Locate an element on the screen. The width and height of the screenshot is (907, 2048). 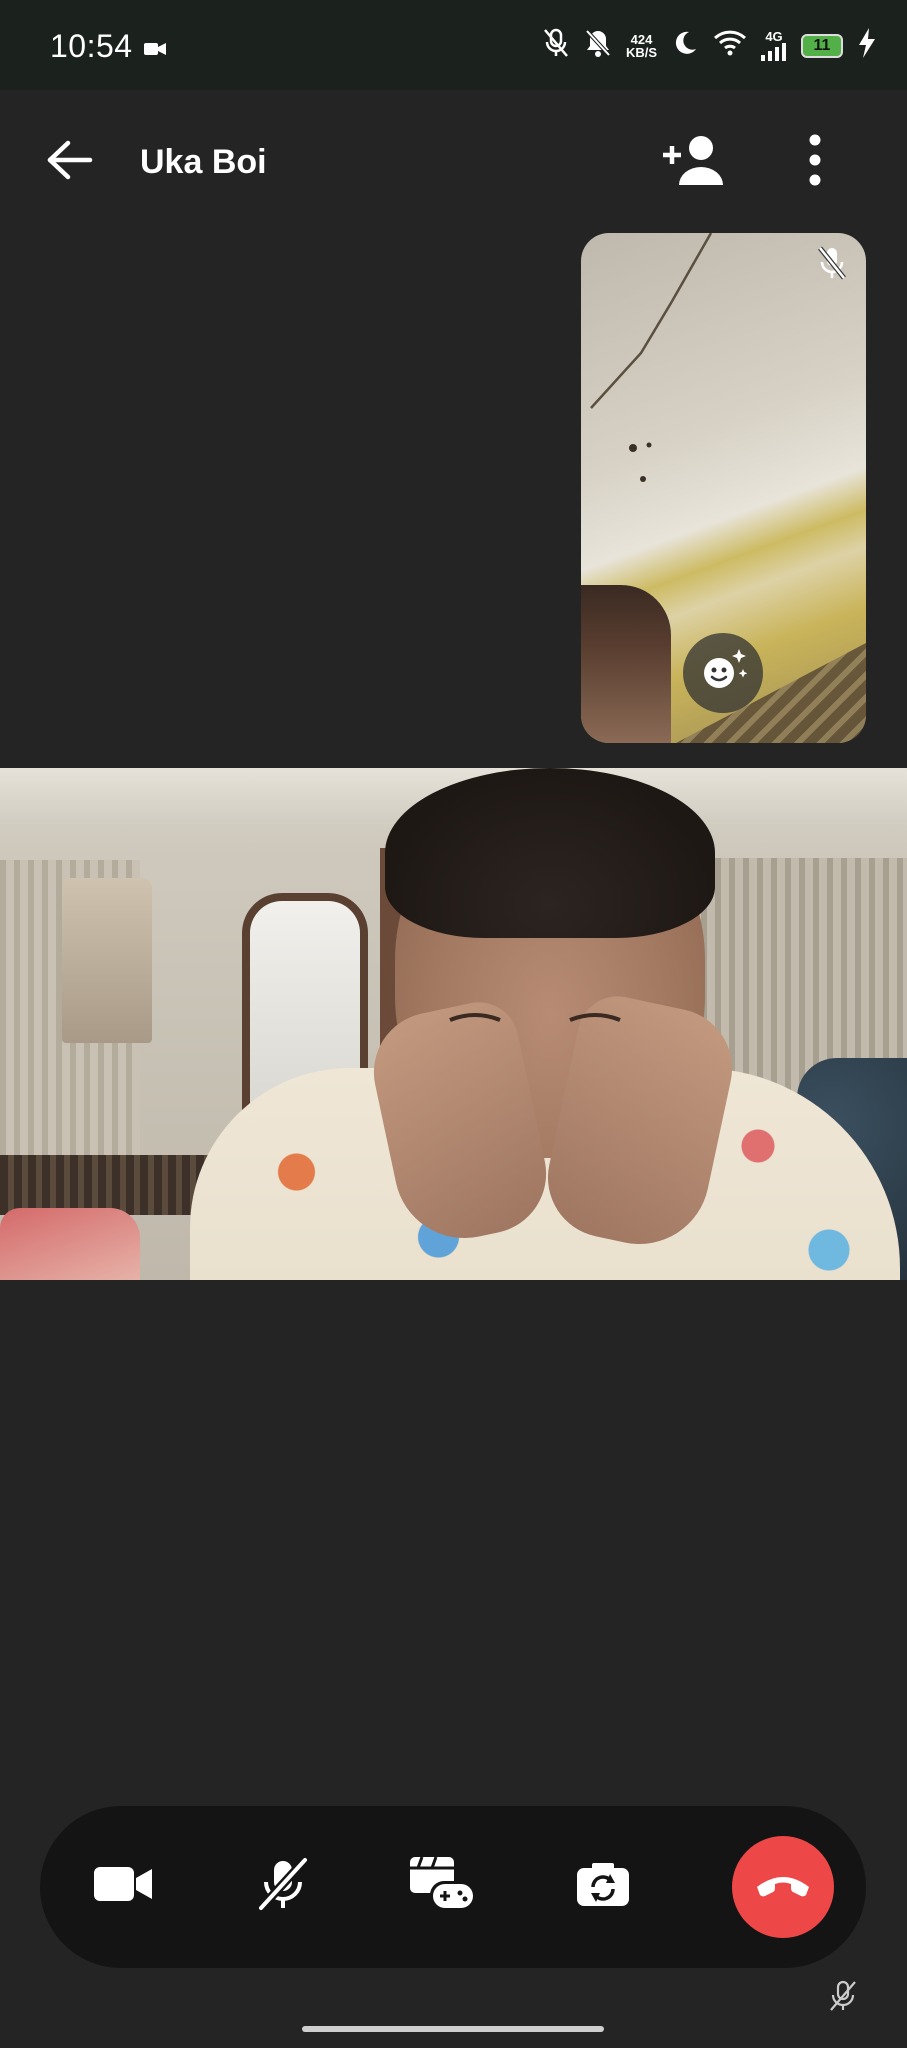
net-speed-value: 424 is located at coordinates (641, 39).